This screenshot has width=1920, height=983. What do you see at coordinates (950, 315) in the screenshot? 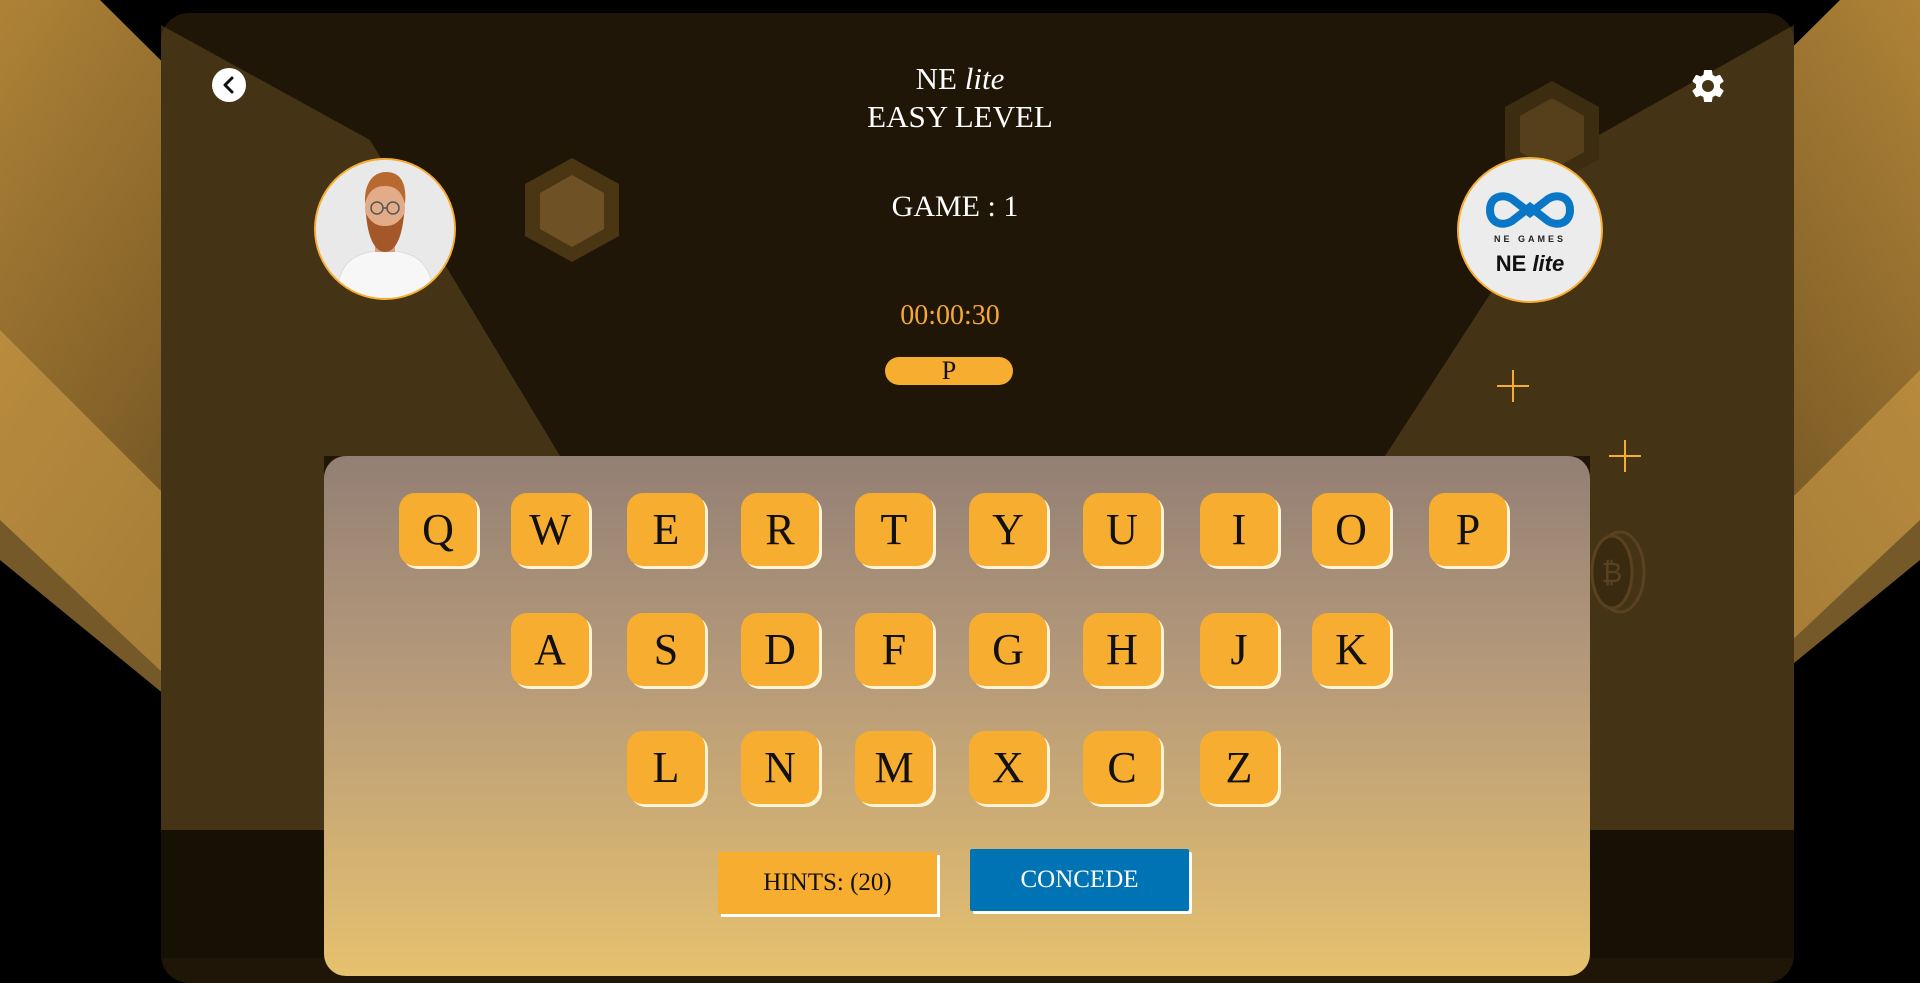
I see `game-timer: 00:00:30` at bounding box center [950, 315].